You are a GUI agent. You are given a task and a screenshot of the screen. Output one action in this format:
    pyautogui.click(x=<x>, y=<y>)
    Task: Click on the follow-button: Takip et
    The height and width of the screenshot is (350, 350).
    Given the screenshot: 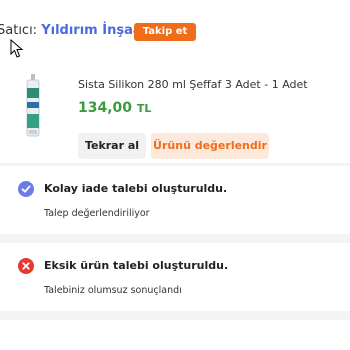 What is the action you would take?
    pyautogui.click(x=165, y=32)
    